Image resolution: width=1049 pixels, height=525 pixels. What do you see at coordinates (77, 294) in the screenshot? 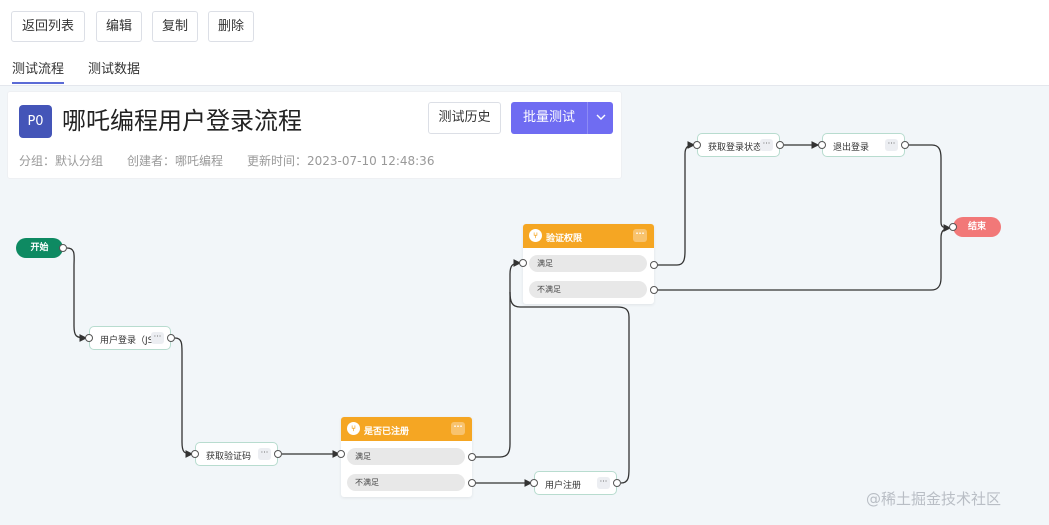
I see `edge-start-to-login` at bounding box center [77, 294].